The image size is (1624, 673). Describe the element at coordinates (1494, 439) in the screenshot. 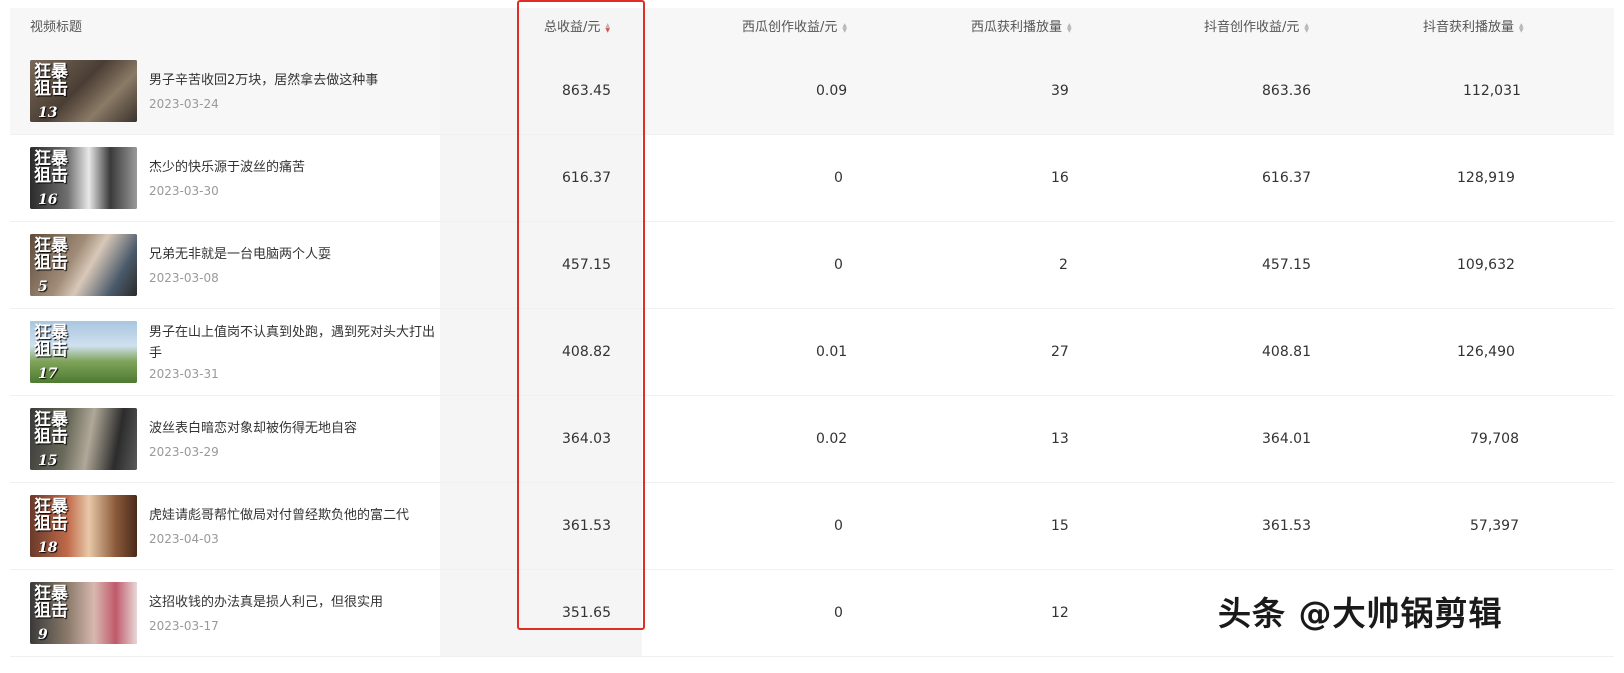

I see `douyin-plays-cell: 79,708` at that location.